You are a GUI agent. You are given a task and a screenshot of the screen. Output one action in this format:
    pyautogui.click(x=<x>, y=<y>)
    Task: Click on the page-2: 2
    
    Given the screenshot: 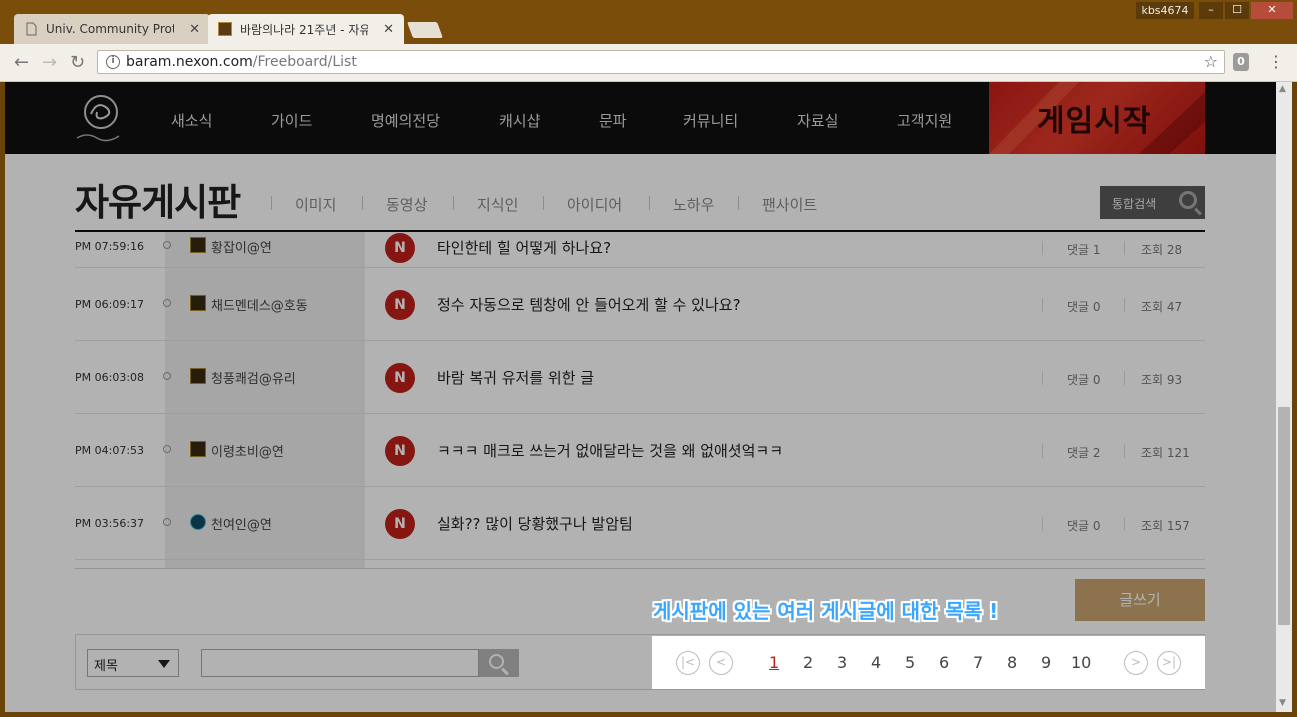 What is the action you would take?
    pyautogui.click(x=808, y=662)
    